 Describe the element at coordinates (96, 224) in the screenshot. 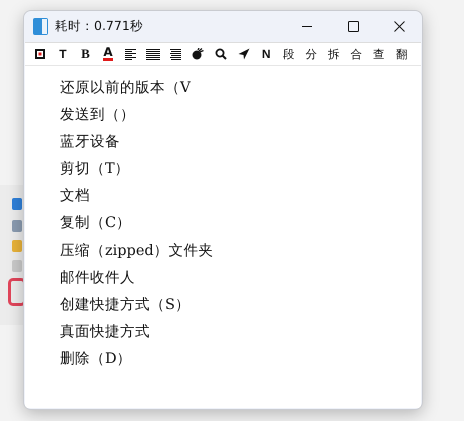

I see `text-line: 复制（C）` at that location.